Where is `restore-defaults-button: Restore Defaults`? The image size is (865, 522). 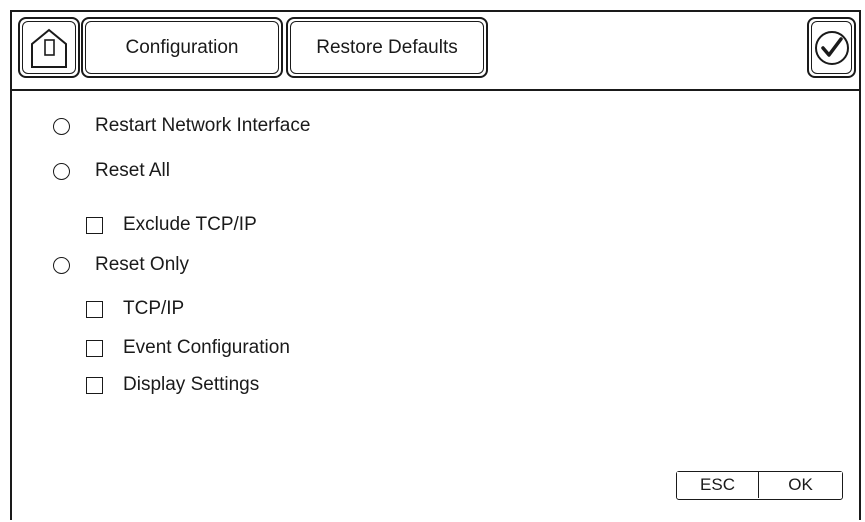
restore-defaults-button: Restore Defaults is located at coordinates (387, 47).